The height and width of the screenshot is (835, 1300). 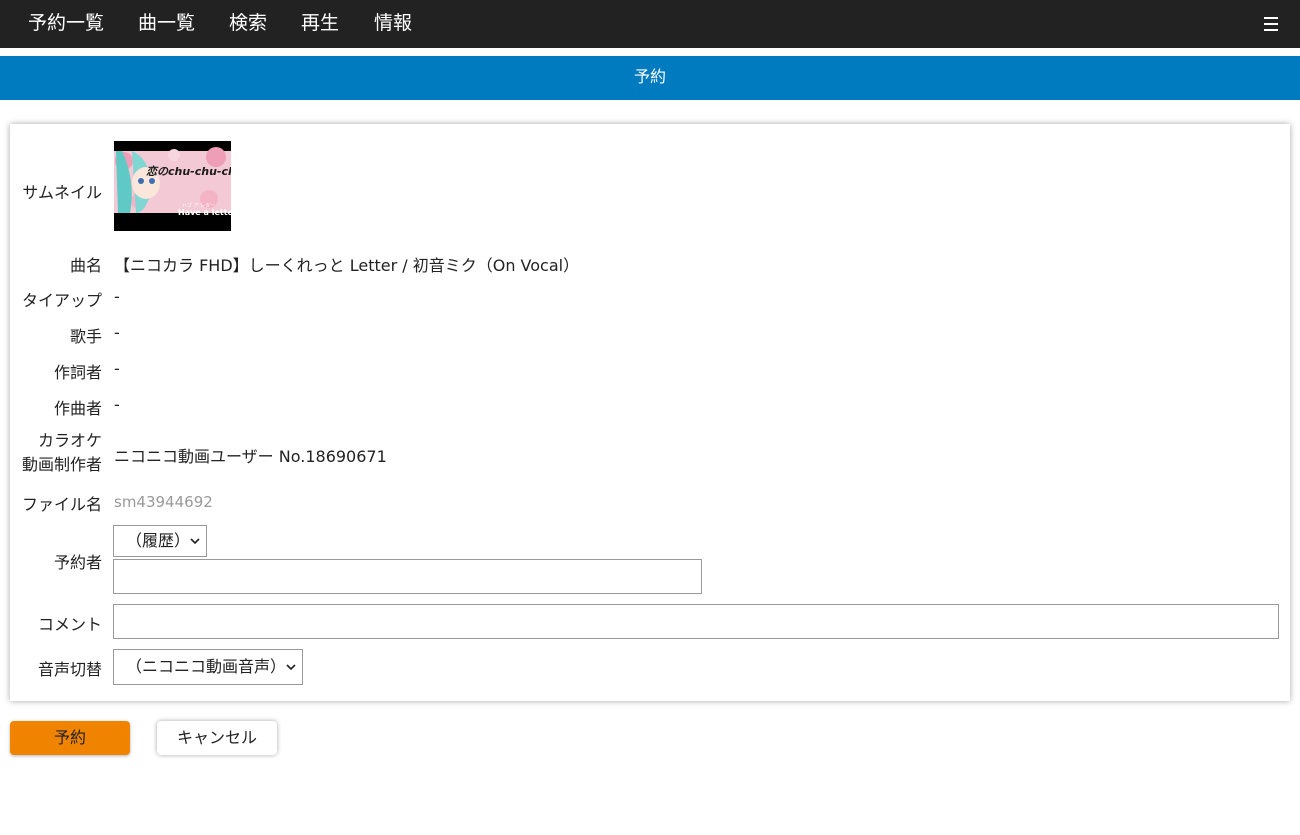 I want to click on thumbnail-image: 恋のchu-chu-ch ハブ ア レター Have a letter, so click(x=172, y=186).